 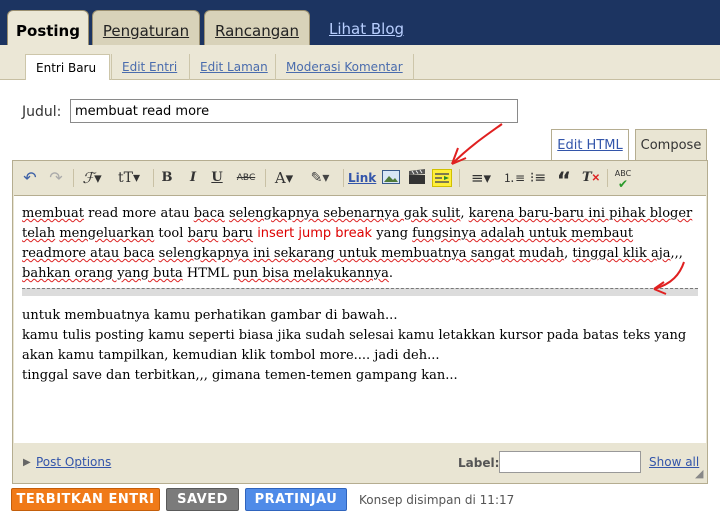 I want to click on publish-button: TERBITKAN ENTRI, so click(x=85, y=499).